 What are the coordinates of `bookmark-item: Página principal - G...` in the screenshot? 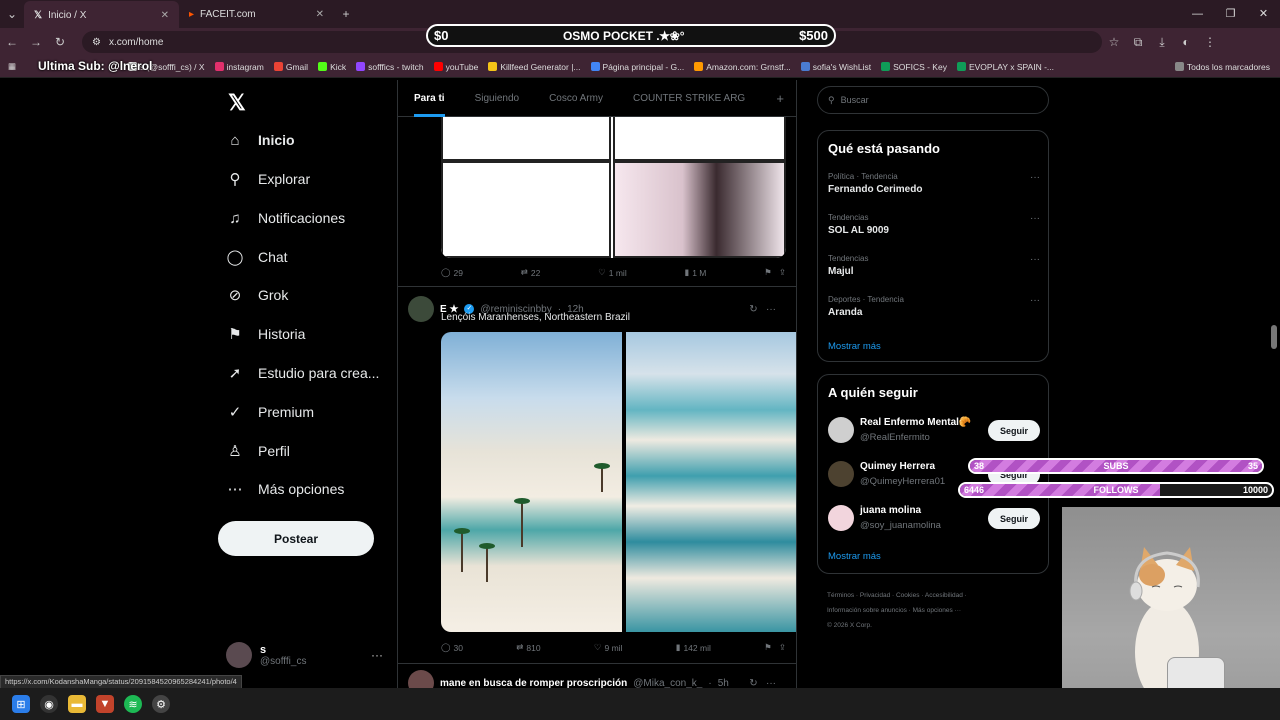 It's located at (637, 67).